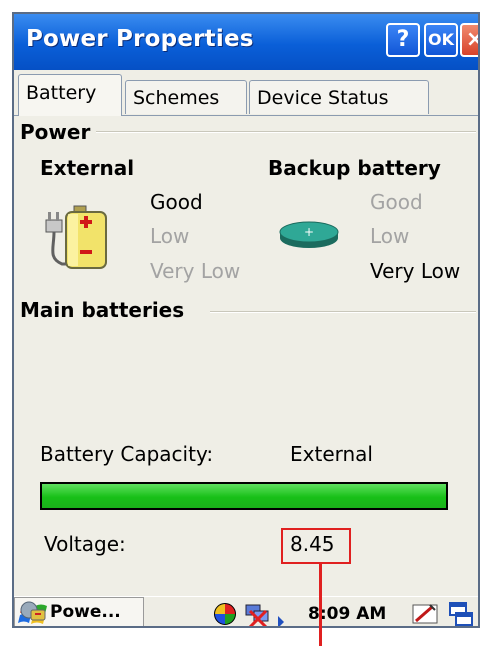 The width and height of the screenshot is (490, 646). Describe the element at coordinates (170, 236) in the screenshot. I see `external-level-low: Low` at that location.